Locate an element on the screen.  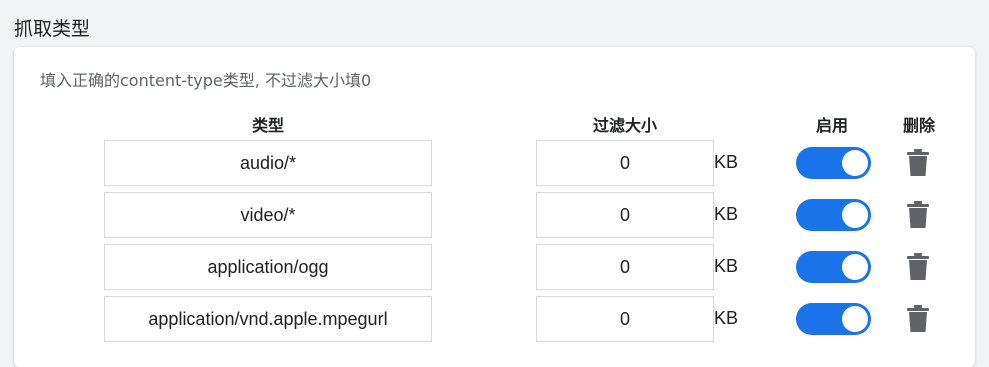
section-title: 抓取类型 is located at coordinates (52, 29).